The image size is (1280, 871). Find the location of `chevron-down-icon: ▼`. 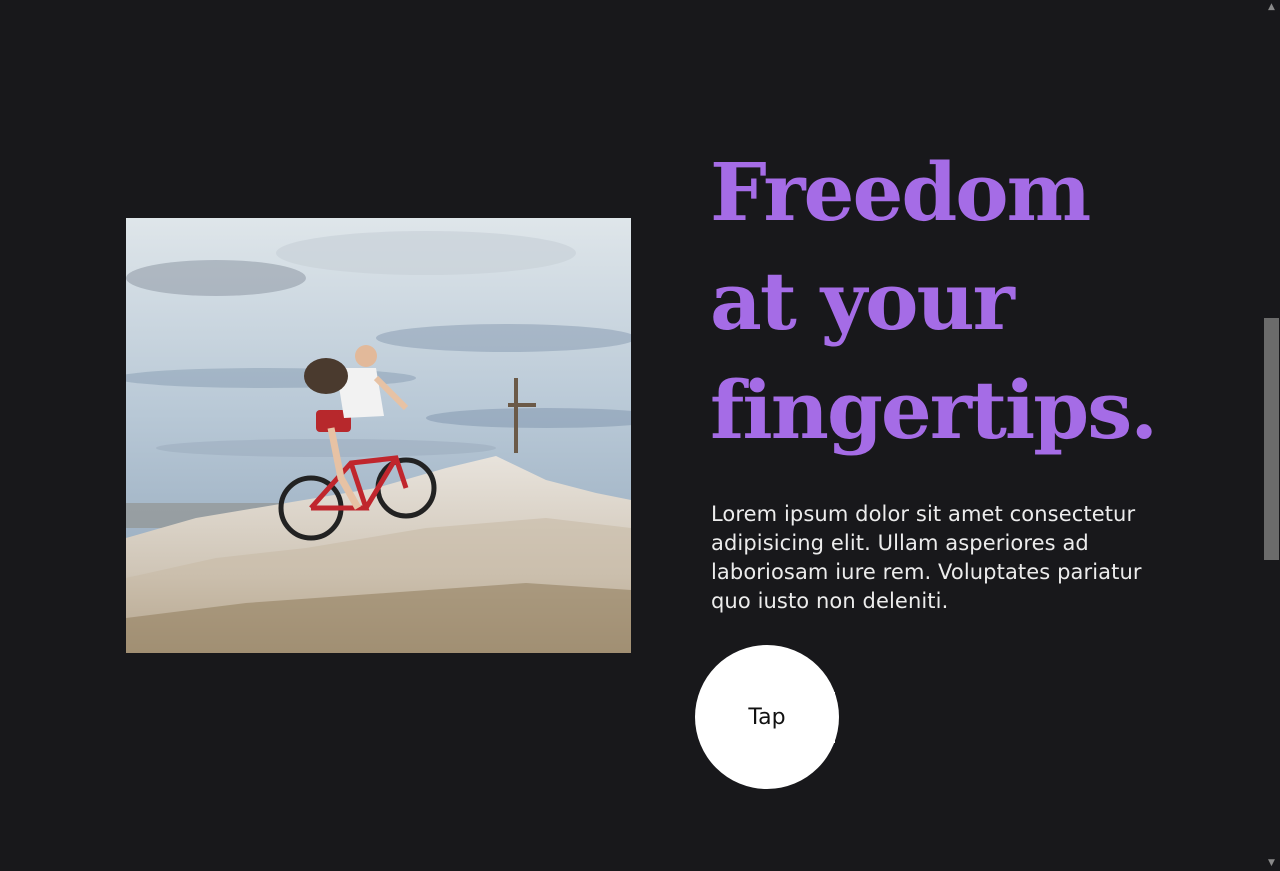

chevron-down-icon: ▼ is located at coordinates (1271, 863).